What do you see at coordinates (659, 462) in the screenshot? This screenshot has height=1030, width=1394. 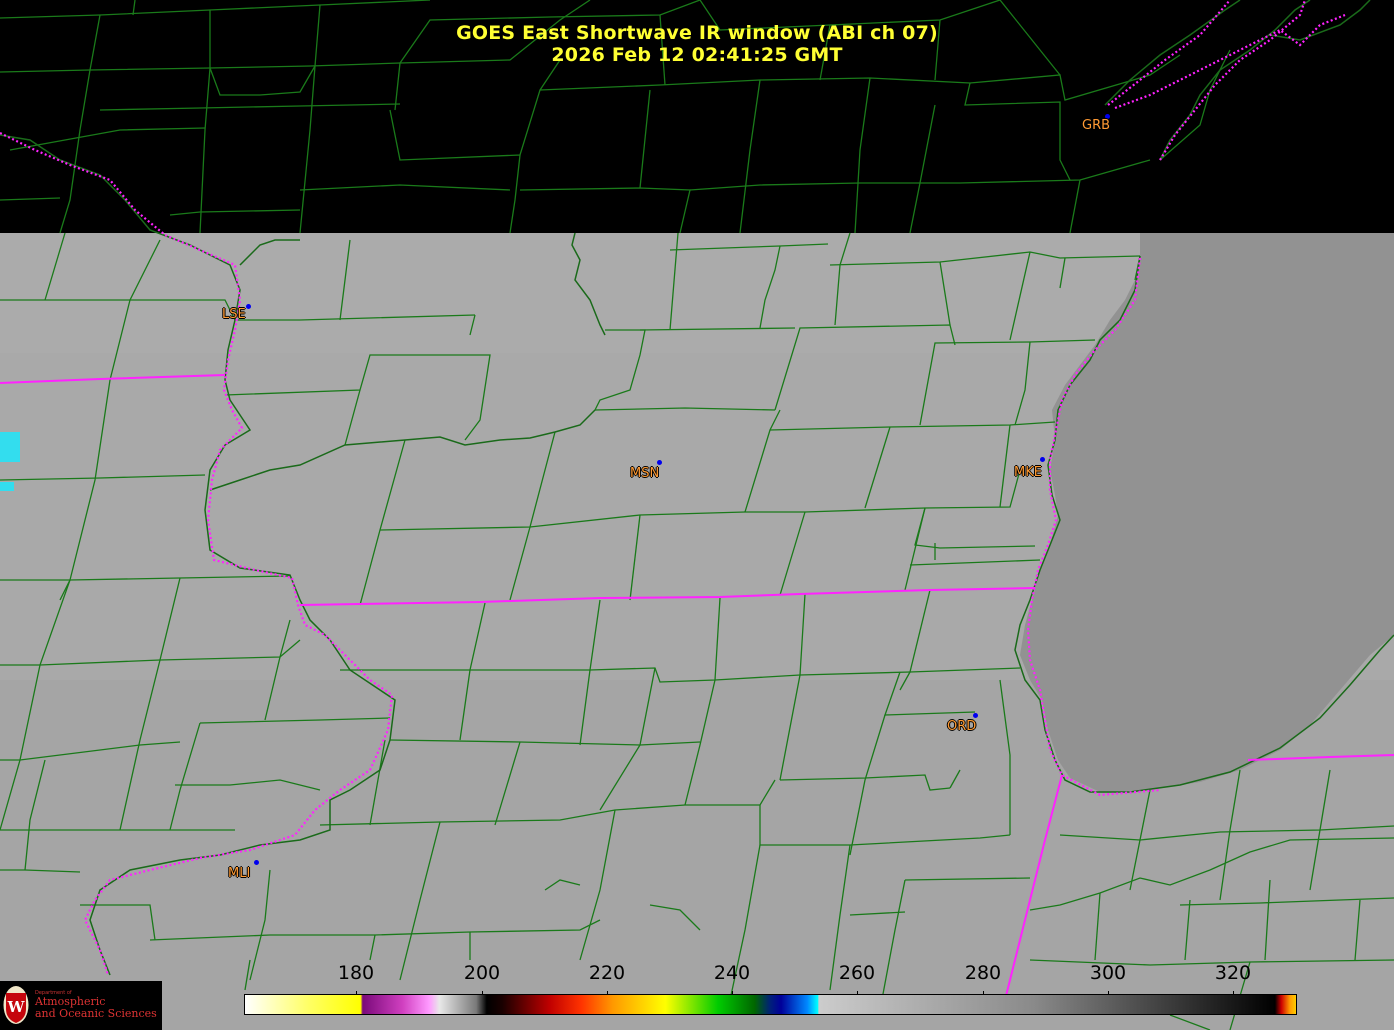 I see `city-dot-msn` at bounding box center [659, 462].